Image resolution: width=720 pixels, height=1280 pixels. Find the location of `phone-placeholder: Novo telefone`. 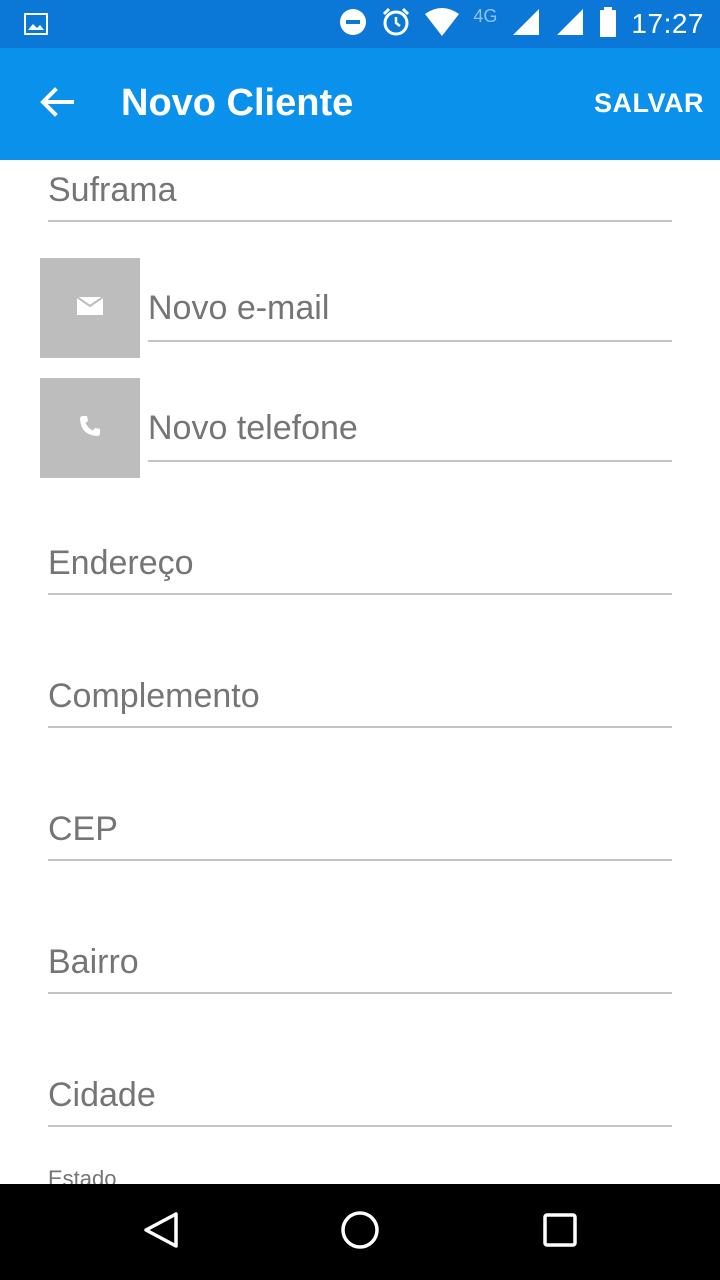

phone-placeholder: Novo telefone is located at coordinates (253, 428).